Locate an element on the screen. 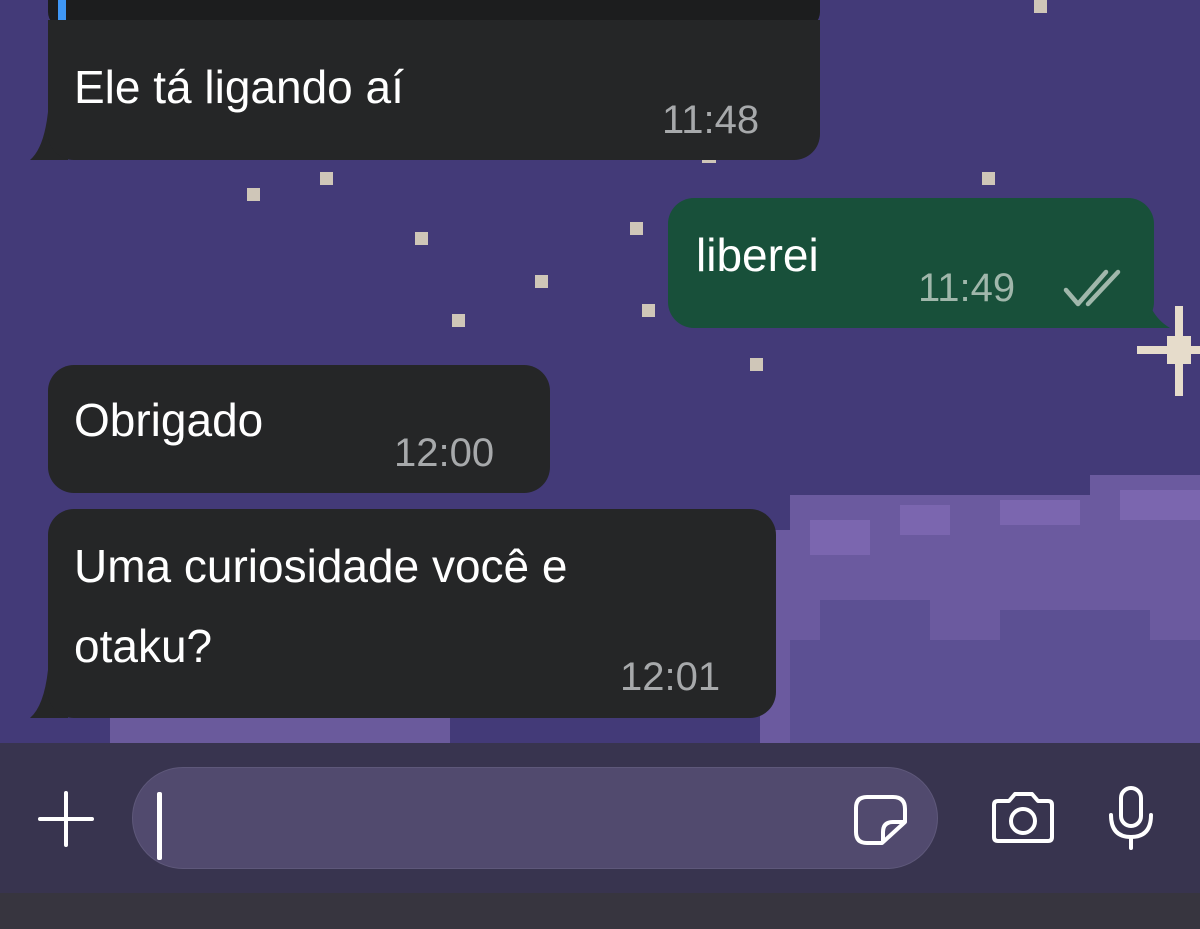 Image resolution: width=1200 pixels, height=929 pixels. message-text: Ele tá ligando aí is located at coordinates (239, 87).